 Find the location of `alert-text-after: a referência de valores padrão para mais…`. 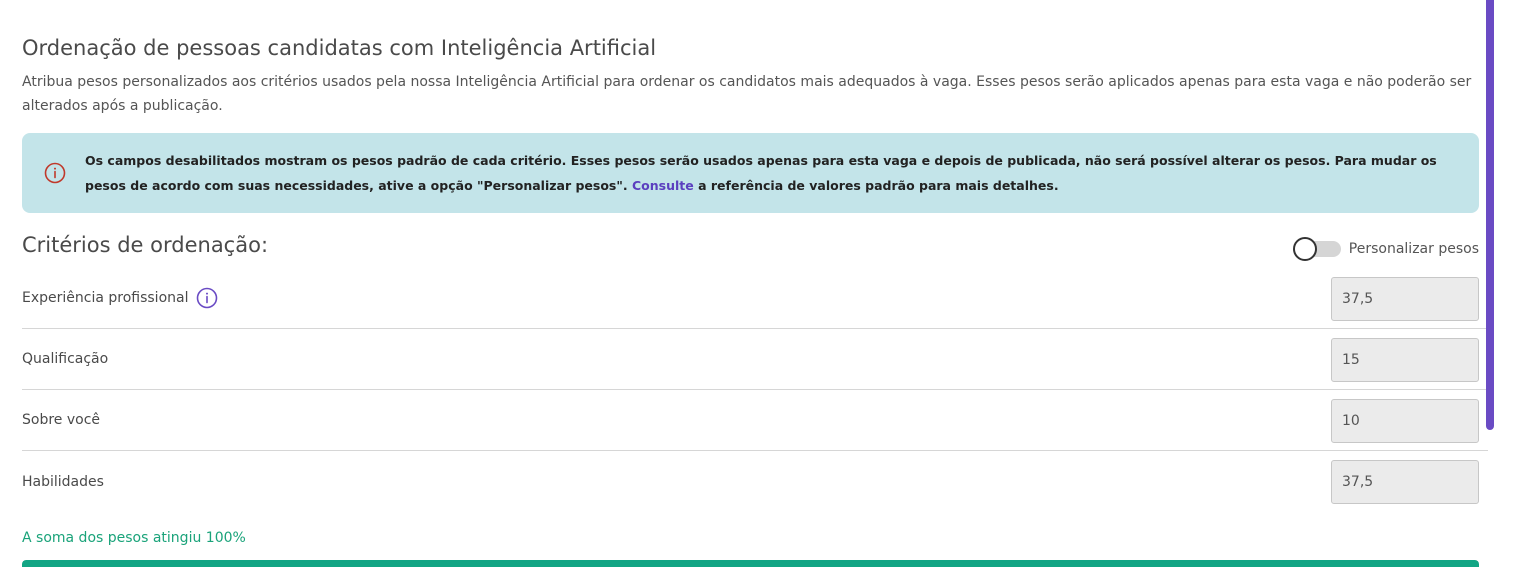

alert-text-after: a referência de valores padrão para mais… is located at coordinates (878, 185).